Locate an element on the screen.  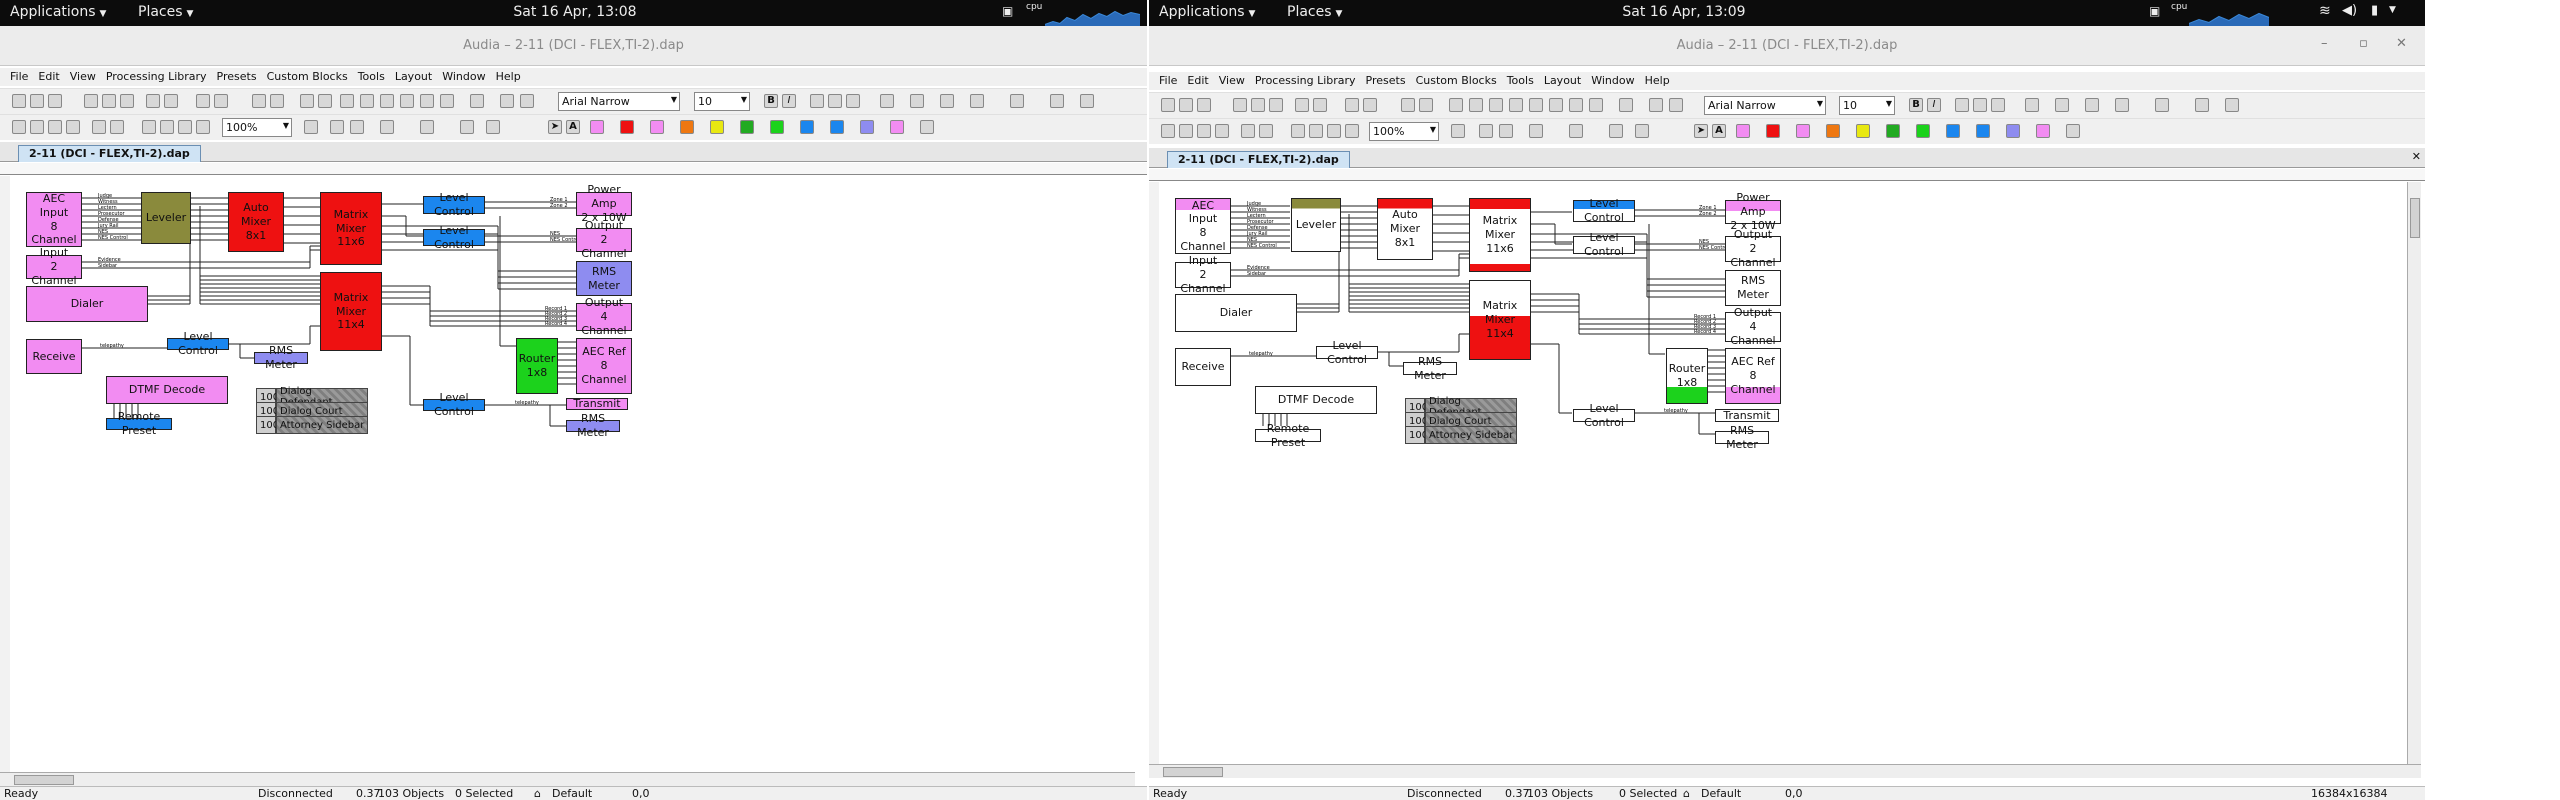
border-icon is located at coordinates (2202, 105).